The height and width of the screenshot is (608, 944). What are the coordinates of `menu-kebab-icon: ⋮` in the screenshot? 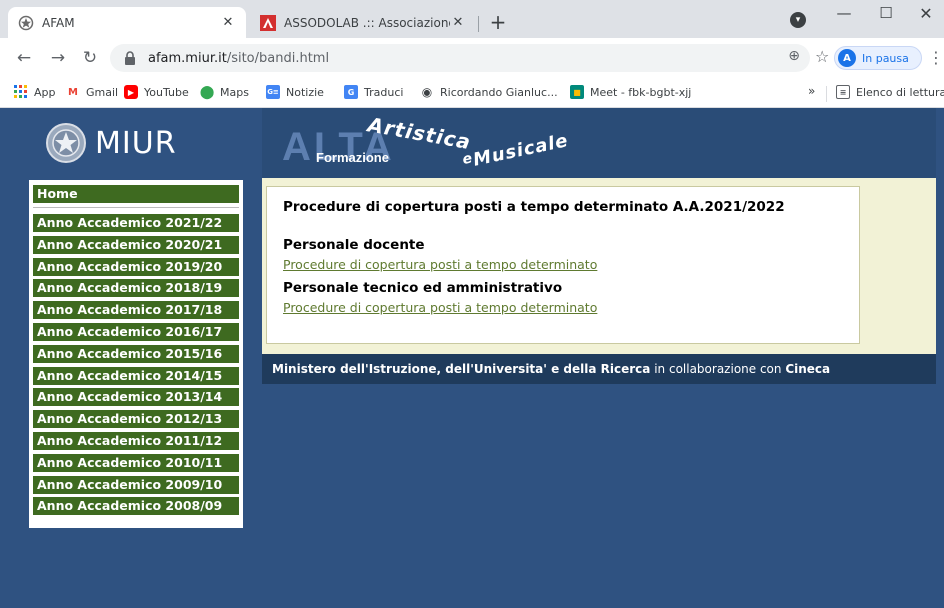 It's located at (936, 57).